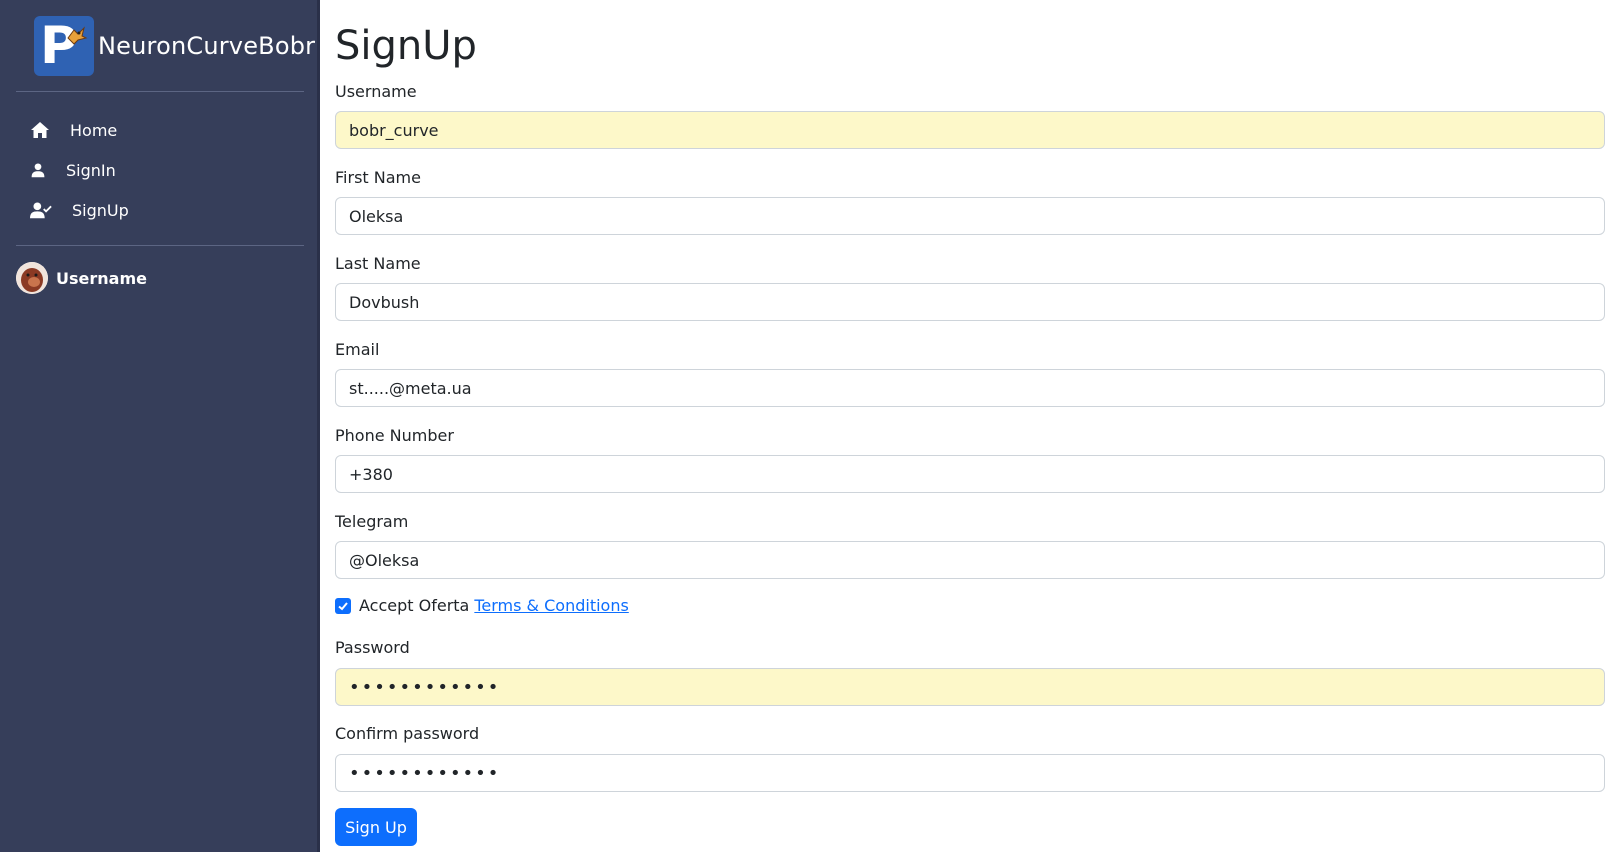  What do you see at coordinates (970, 388) in the screenshot?
I see `email-input` at bounding box center [970, 388].